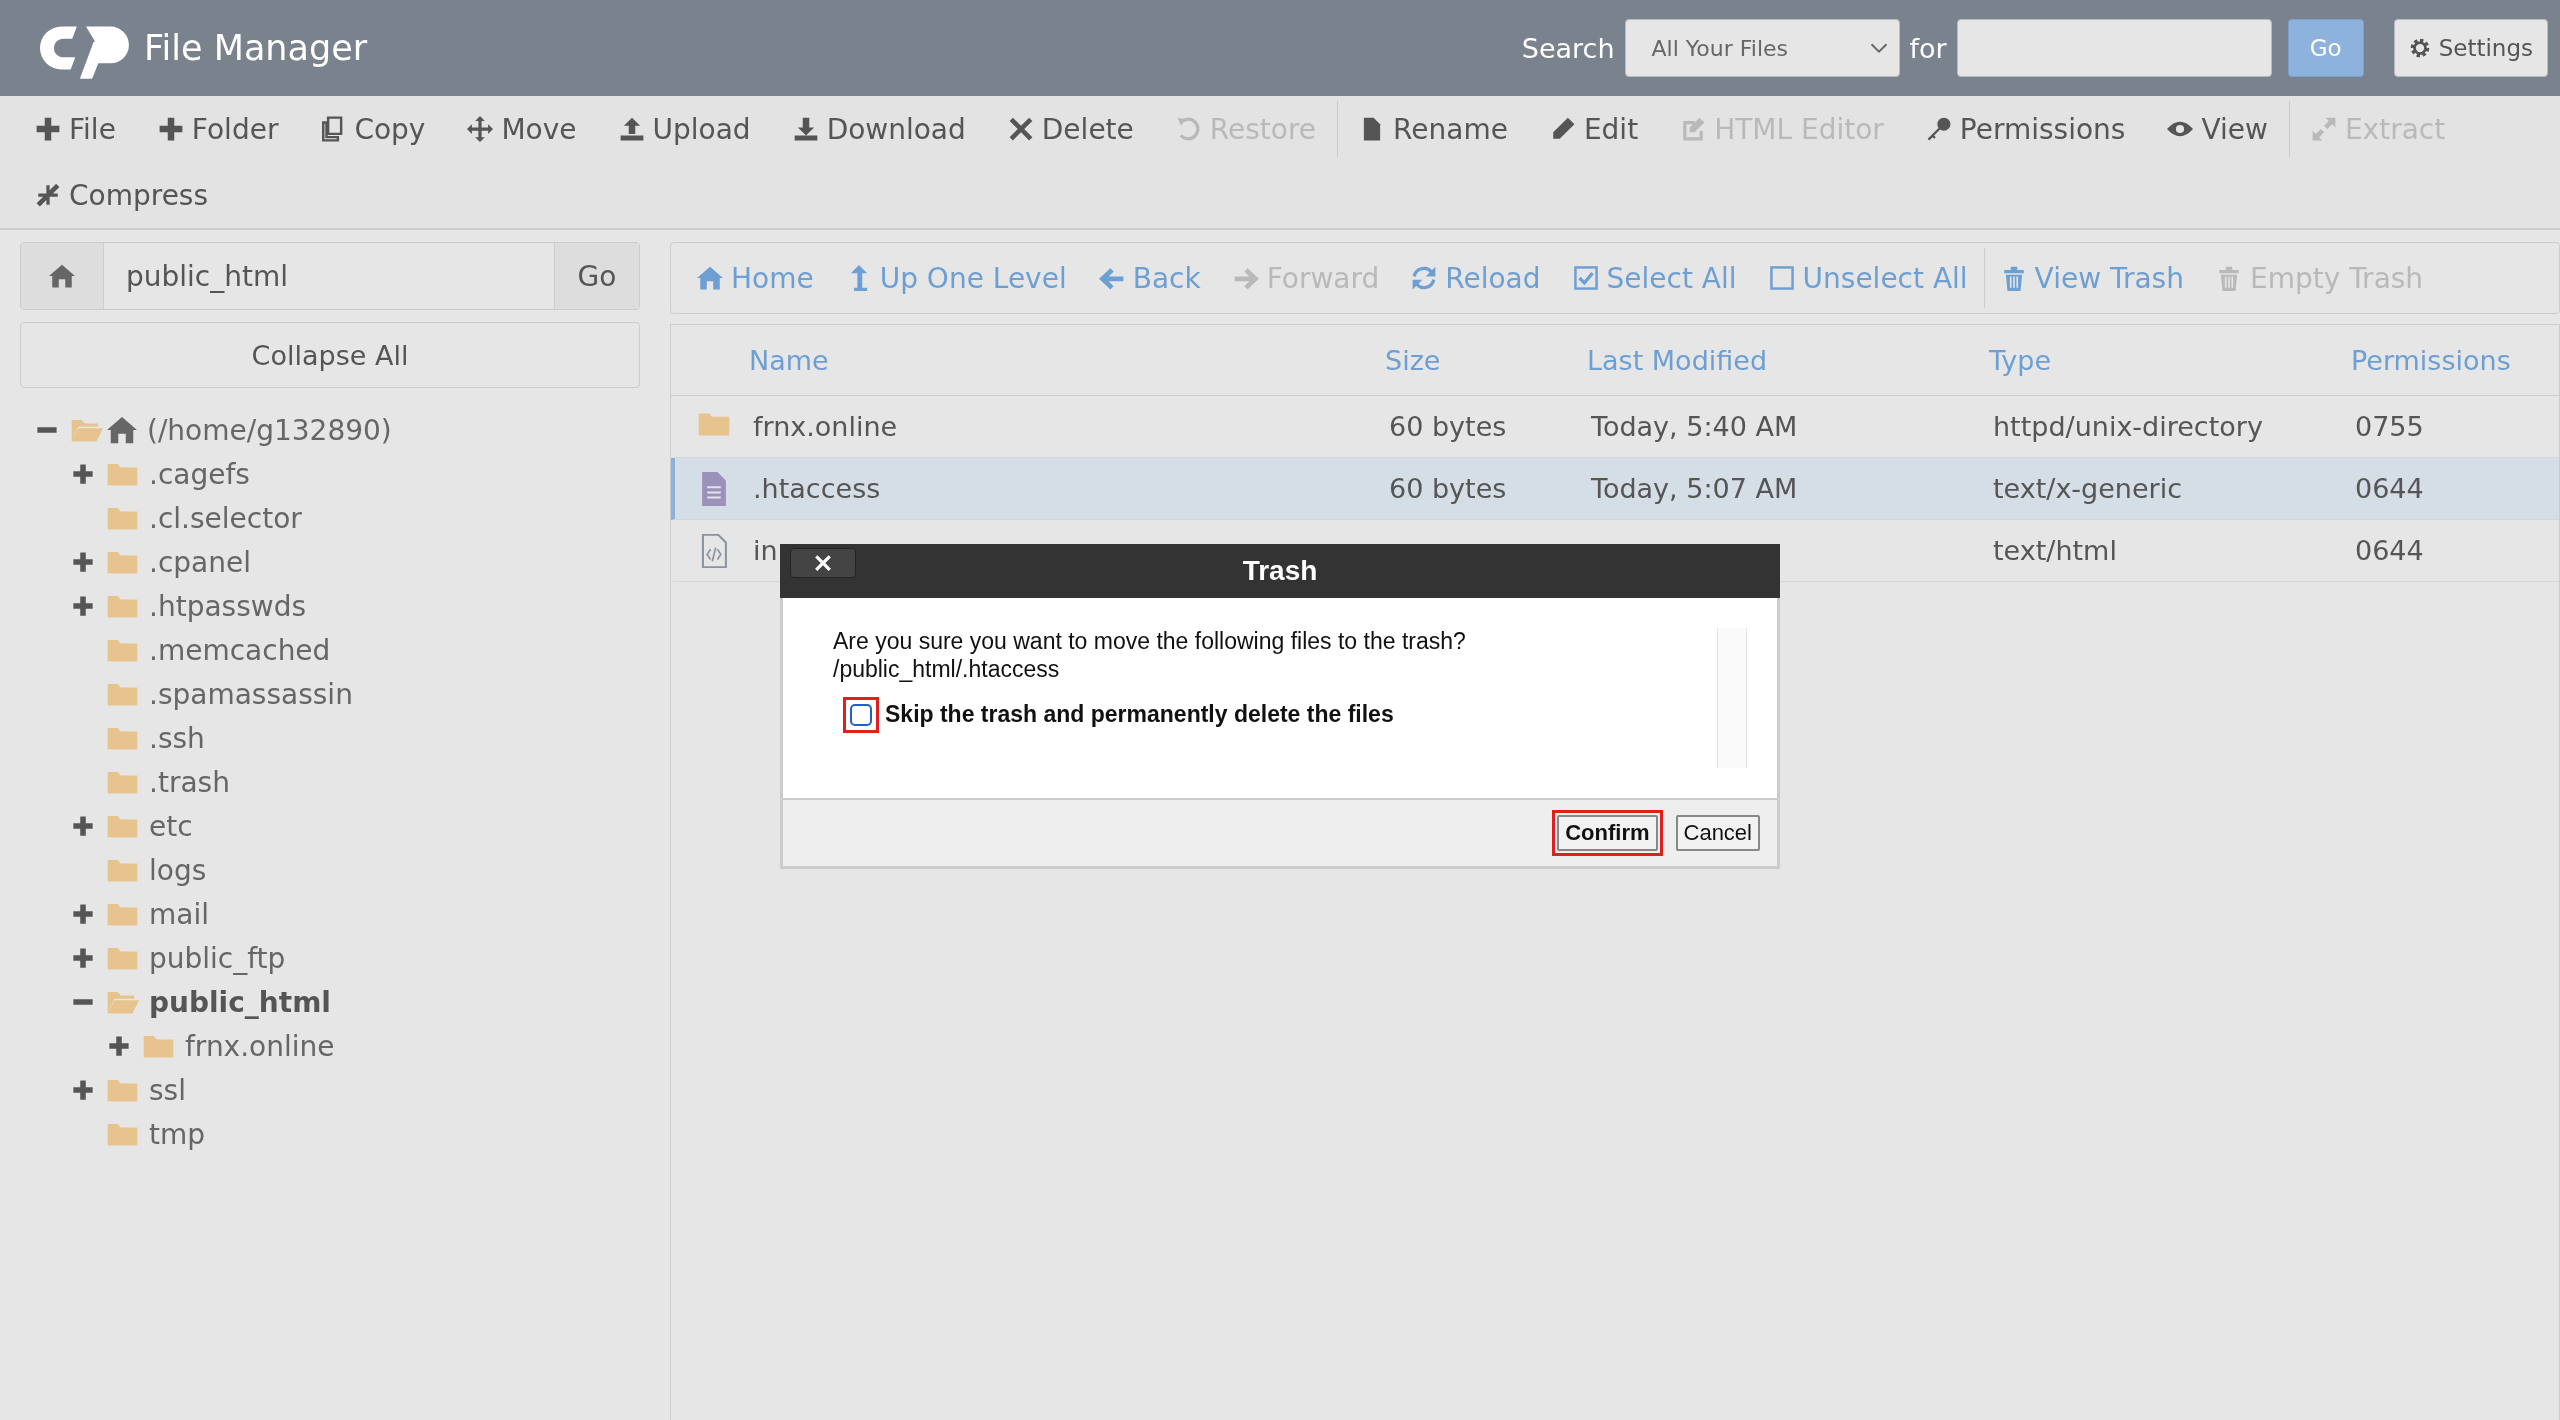 This screenshot has height=1420, width=2560. I want to click on move-arrows-icon, so click(480, 129).